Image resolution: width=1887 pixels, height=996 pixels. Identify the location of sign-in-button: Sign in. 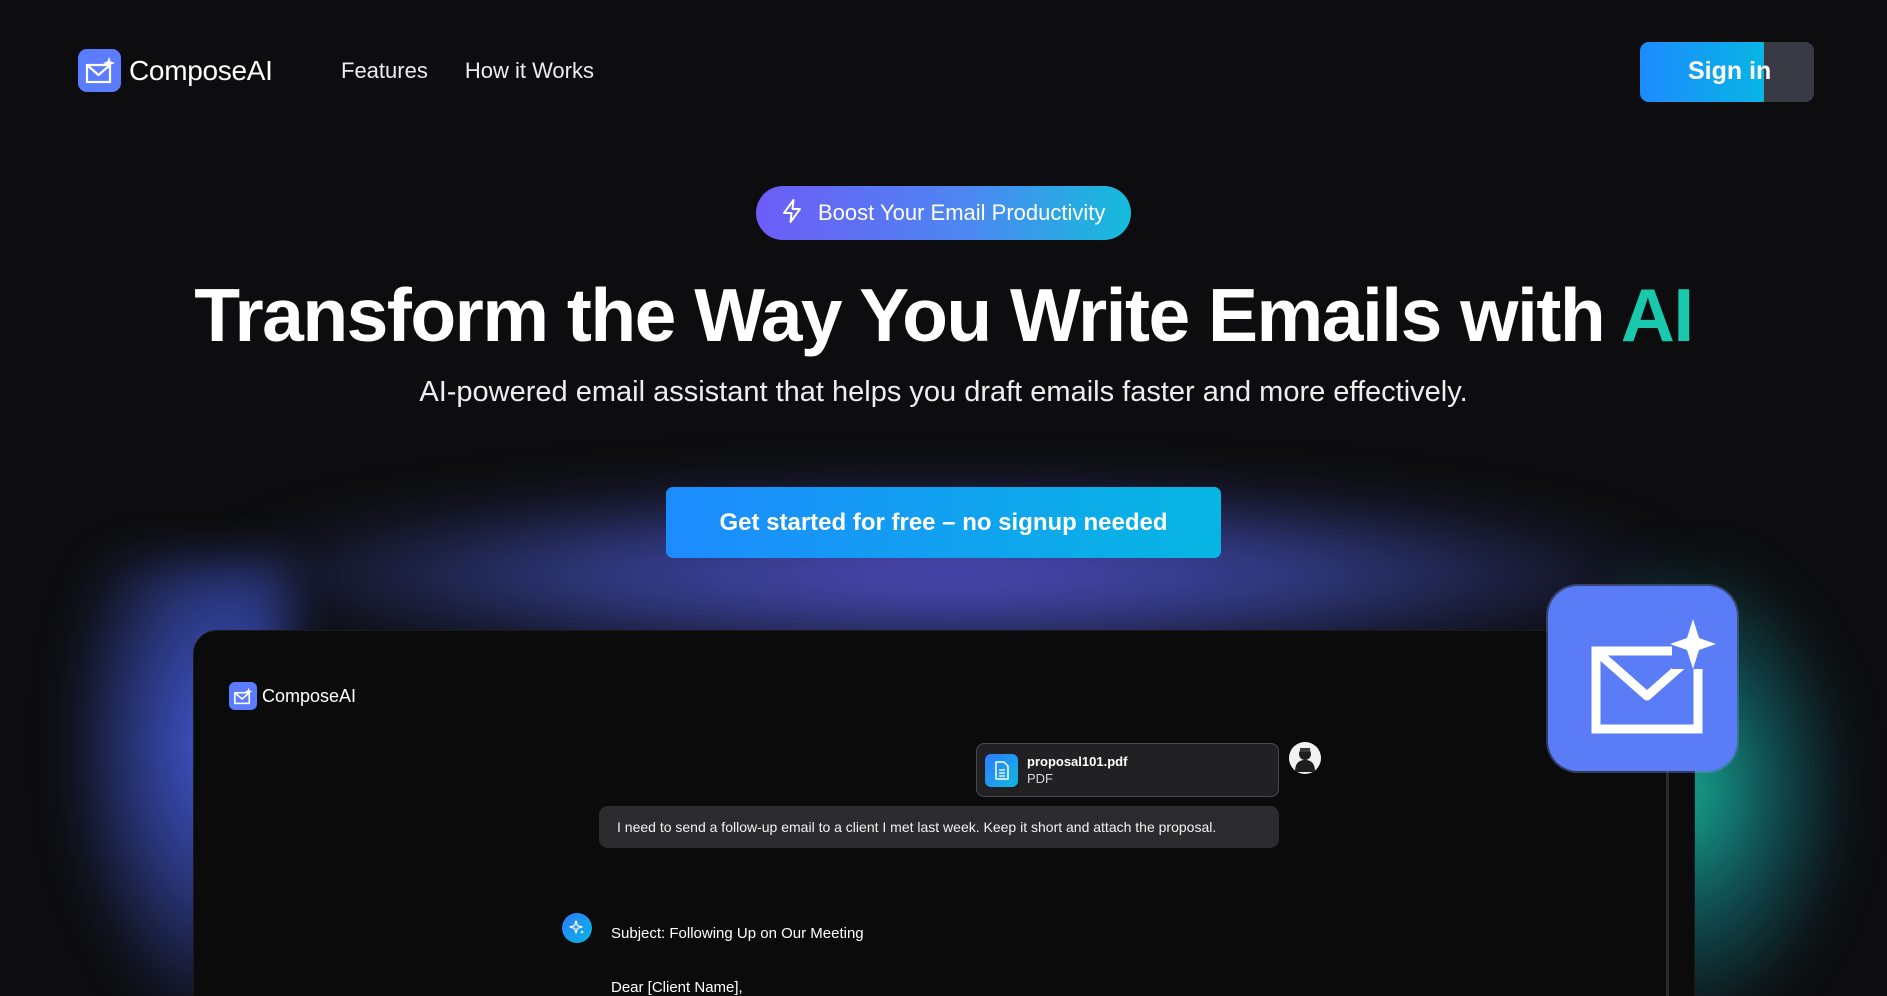
(1727, 72).